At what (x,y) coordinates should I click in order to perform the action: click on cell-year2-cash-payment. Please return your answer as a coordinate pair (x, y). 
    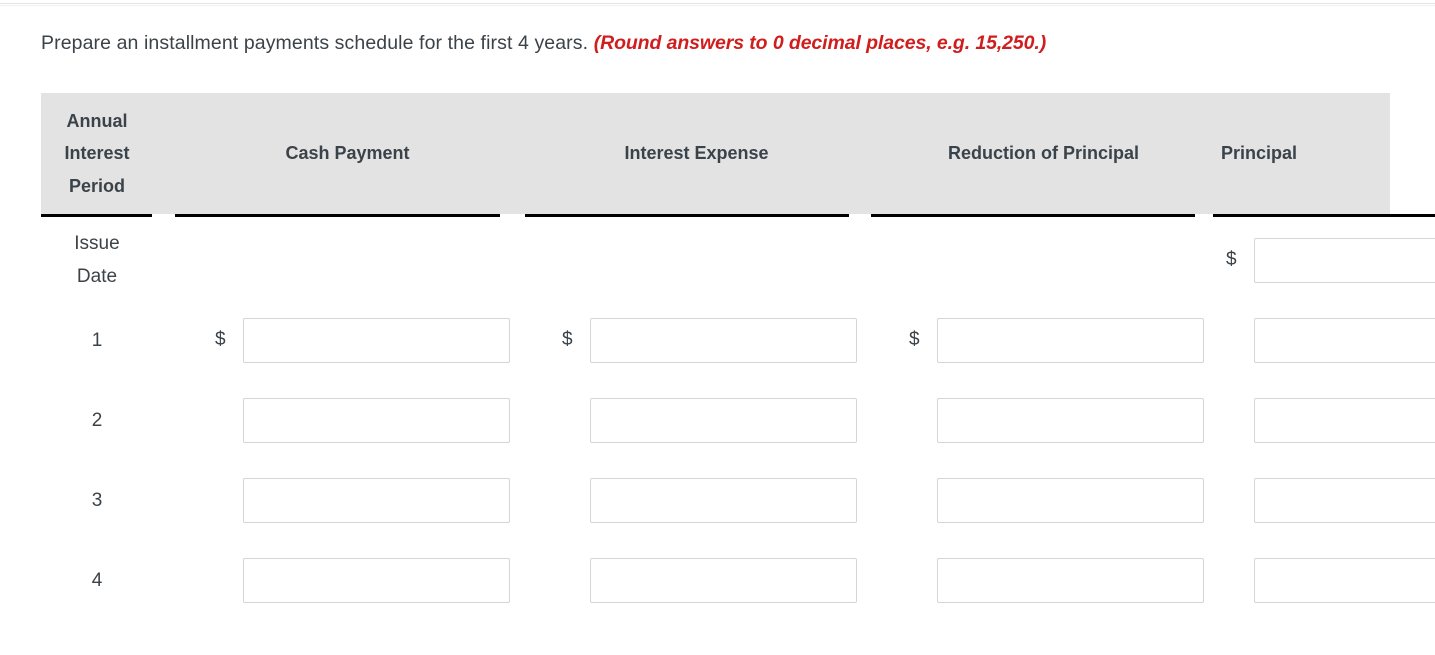
    Looking at the image, I should click on (377, 420).